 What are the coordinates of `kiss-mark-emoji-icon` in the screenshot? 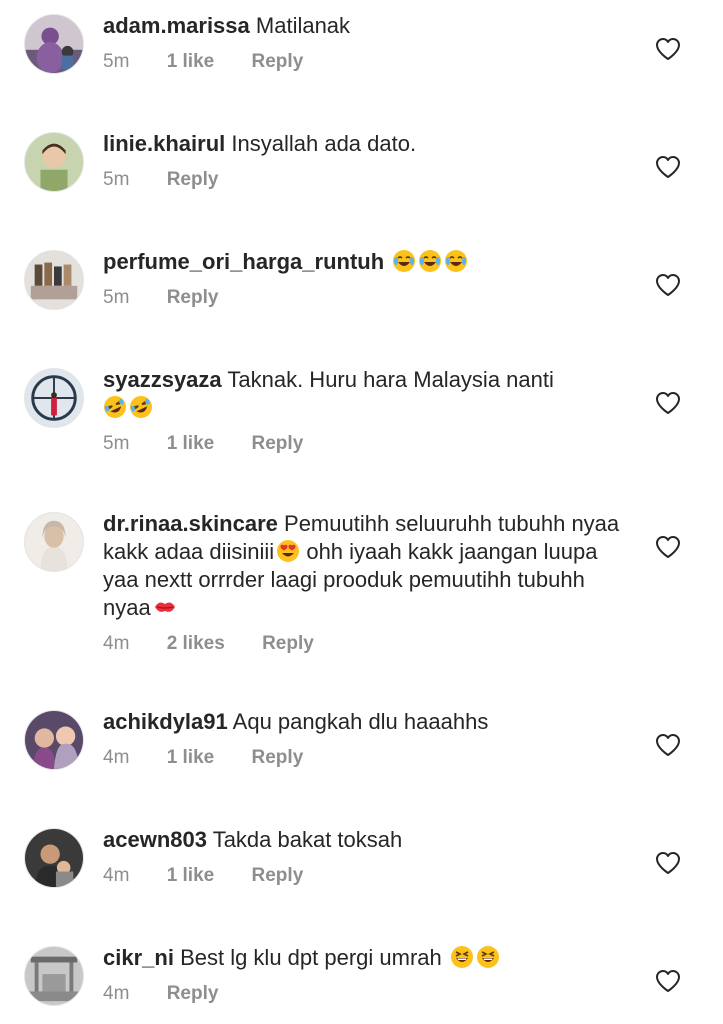 It's located at (165, 607).